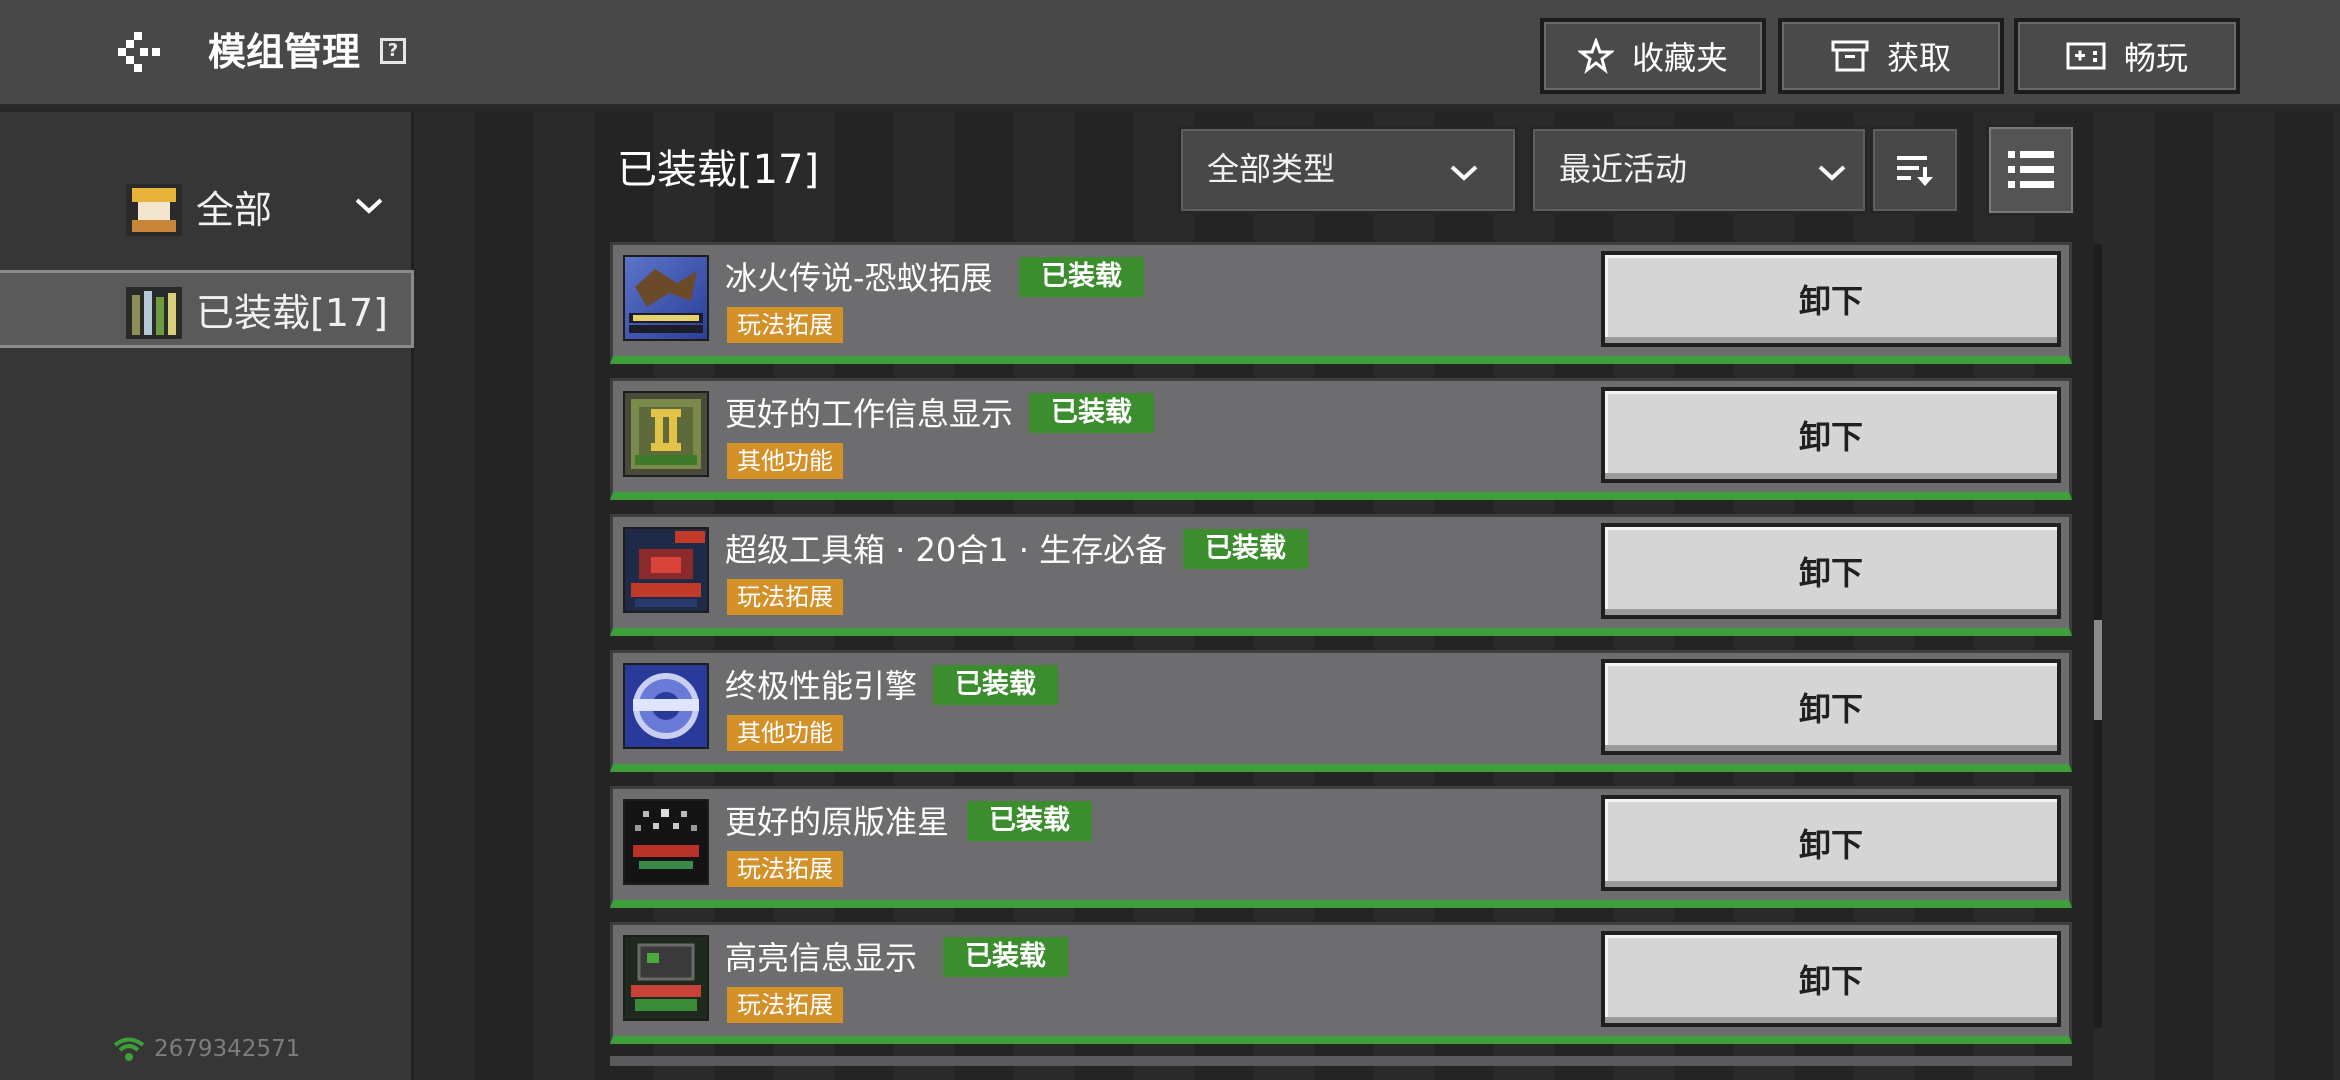 This screenshot has height=1080, width=2340. I want to click on sort-order-button, so click(1915, 170).